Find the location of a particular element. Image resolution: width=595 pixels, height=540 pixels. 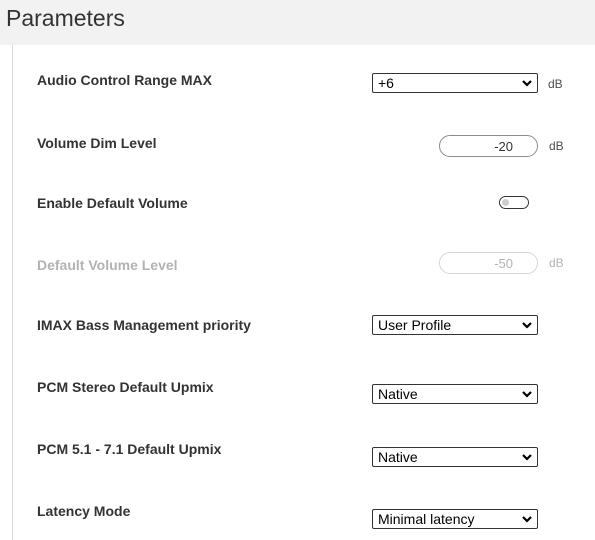

pcm-51-71-upmix-select: Native is located at coordinates (455, 457).